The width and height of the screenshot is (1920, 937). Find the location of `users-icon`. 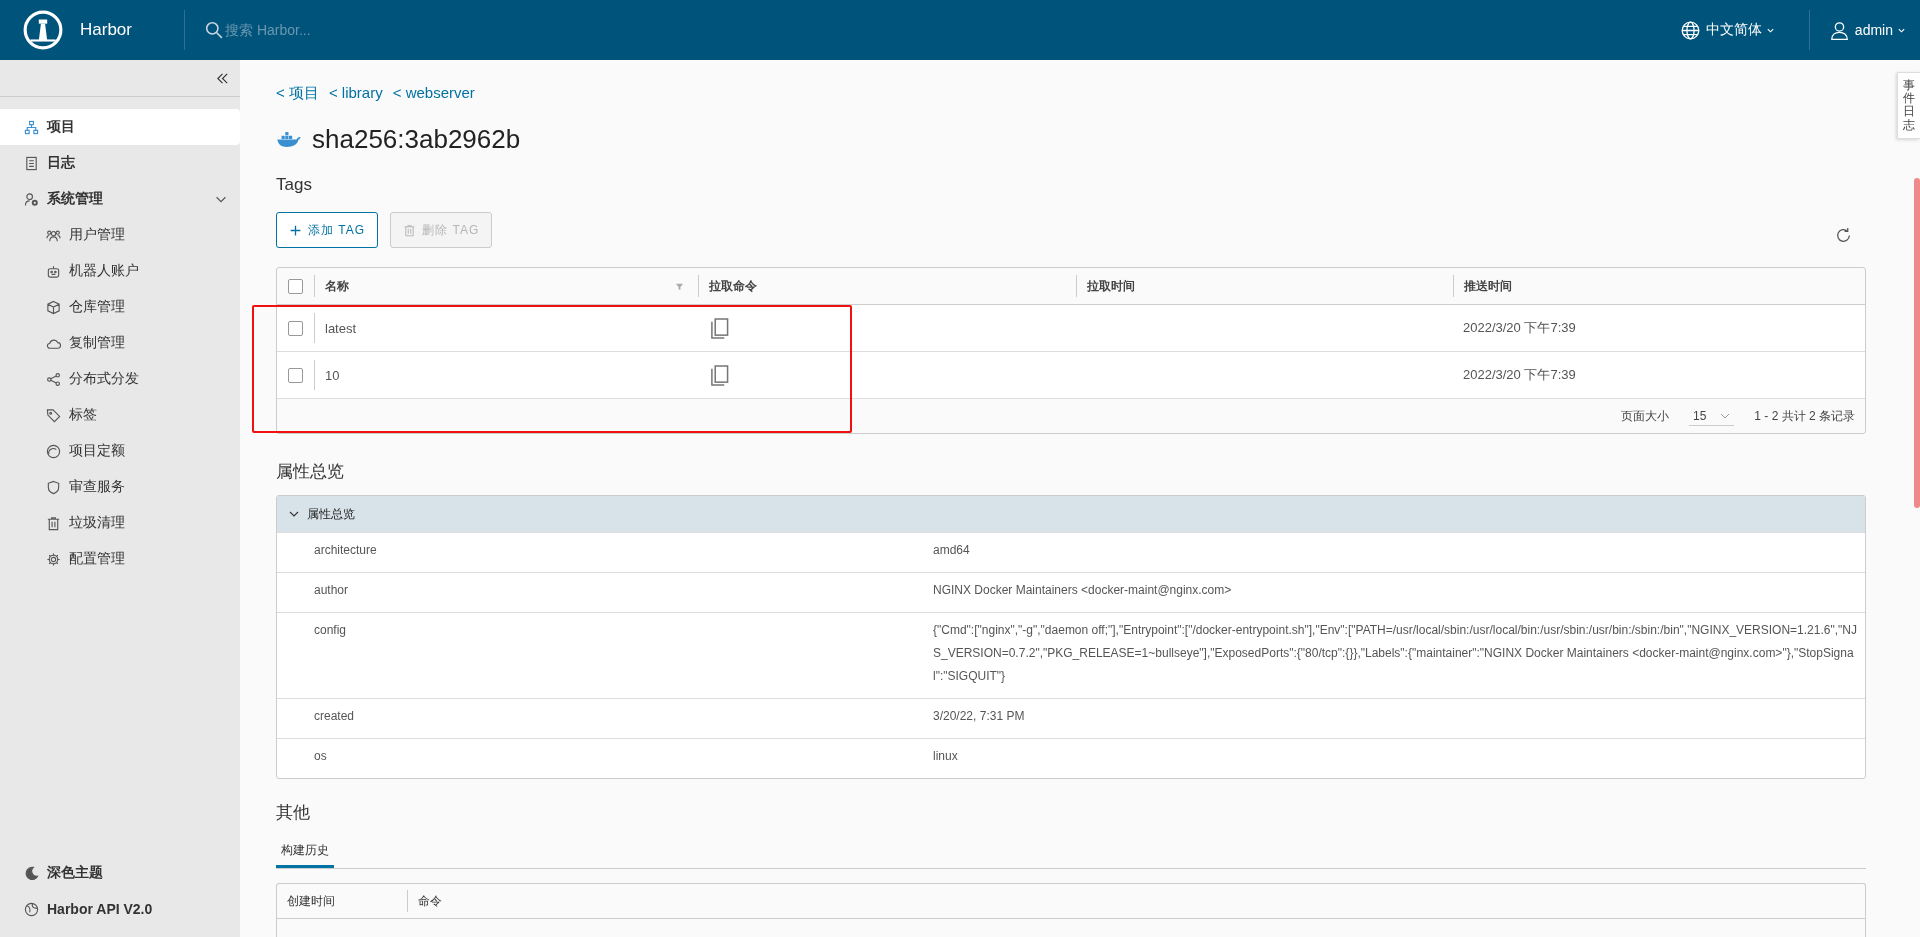

users-icon is located at coordinates (53, 235).